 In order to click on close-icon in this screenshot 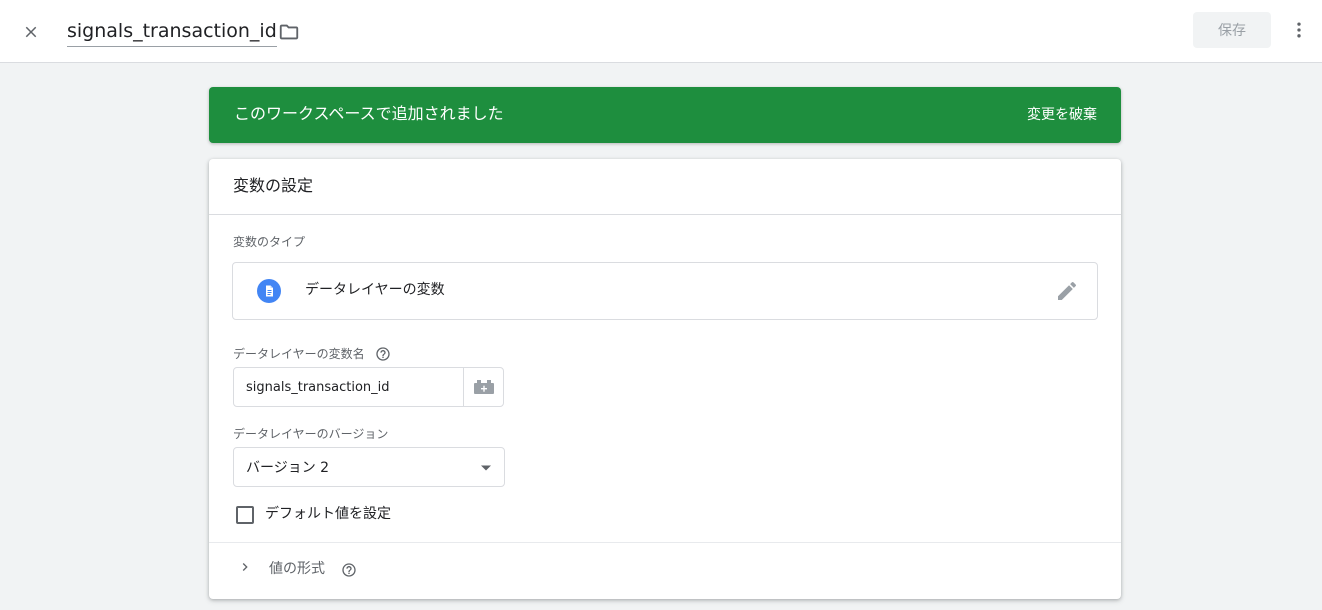, I will do `click(31, 32)`.